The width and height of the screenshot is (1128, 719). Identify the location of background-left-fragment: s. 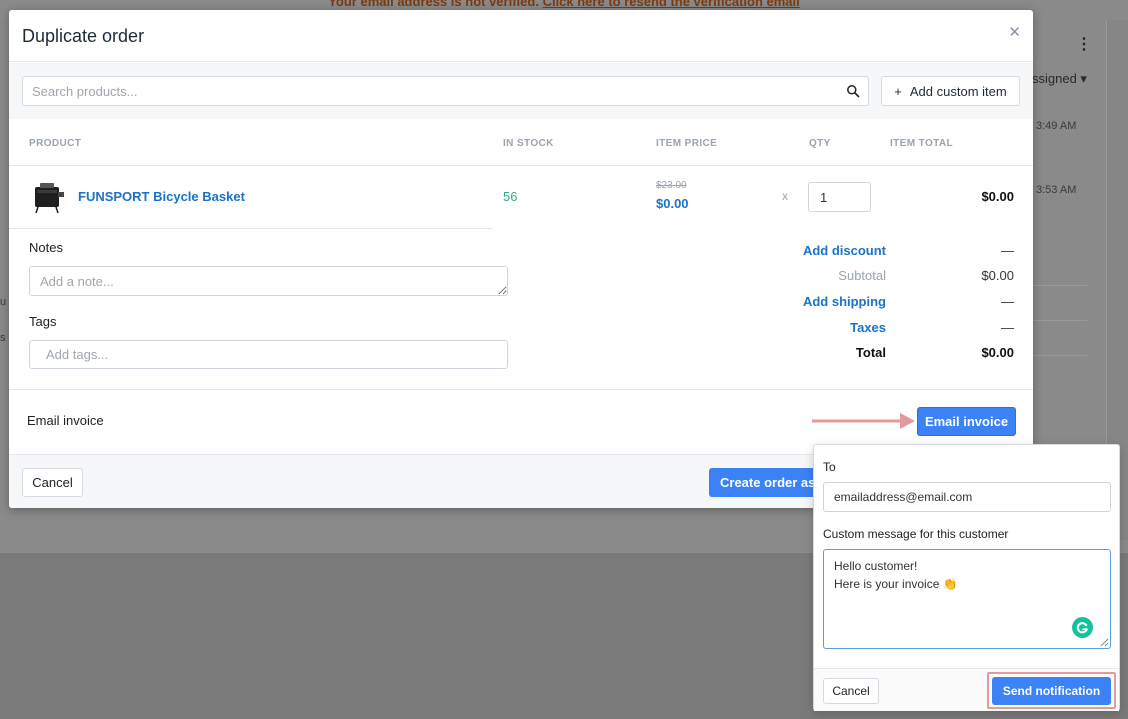
(3, 338).